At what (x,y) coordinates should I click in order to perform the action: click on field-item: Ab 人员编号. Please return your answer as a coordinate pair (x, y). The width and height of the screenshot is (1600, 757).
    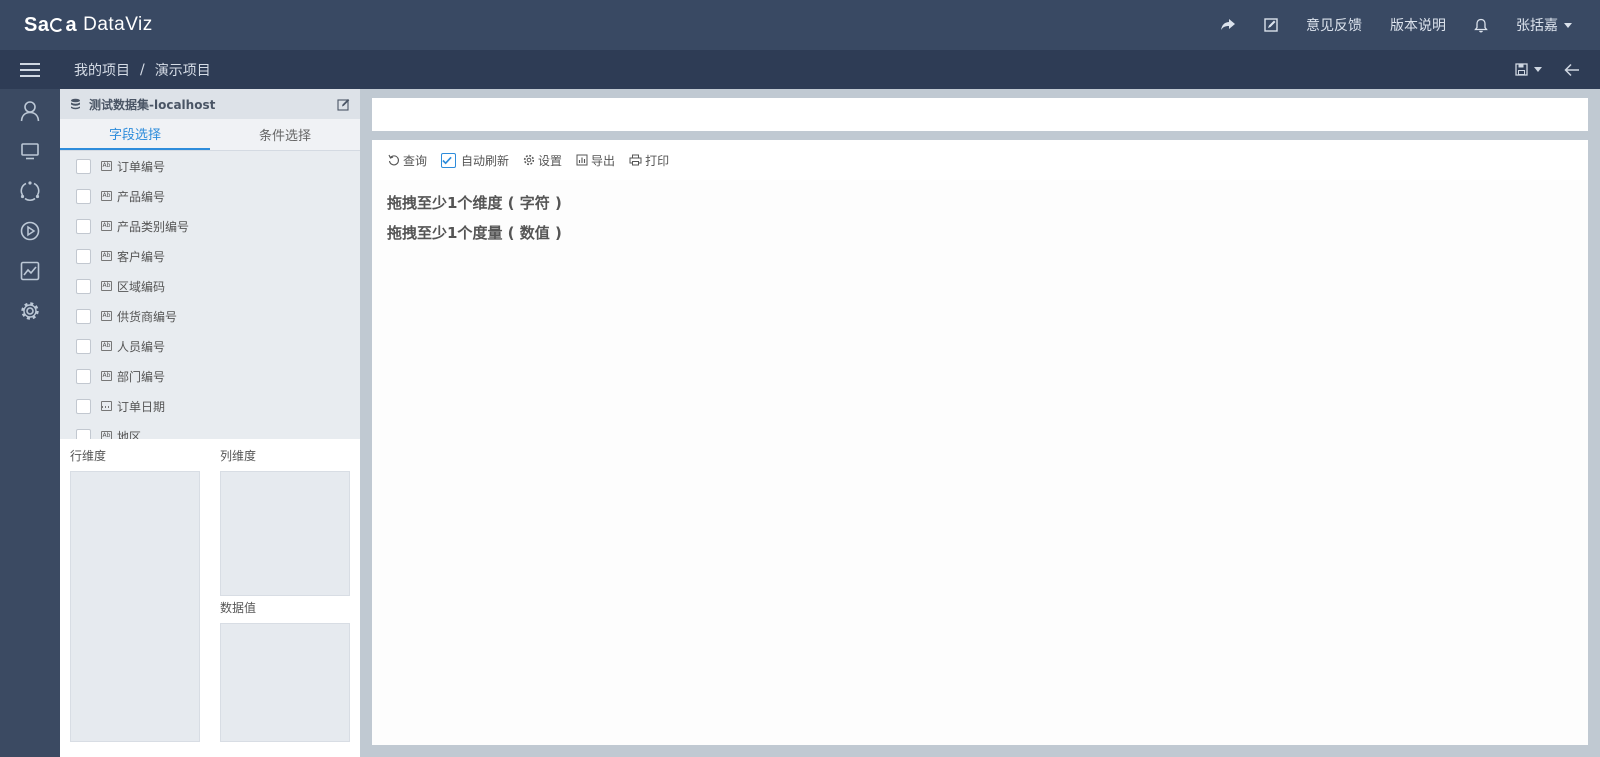
    Looking at the image, I should click on (210, 346).